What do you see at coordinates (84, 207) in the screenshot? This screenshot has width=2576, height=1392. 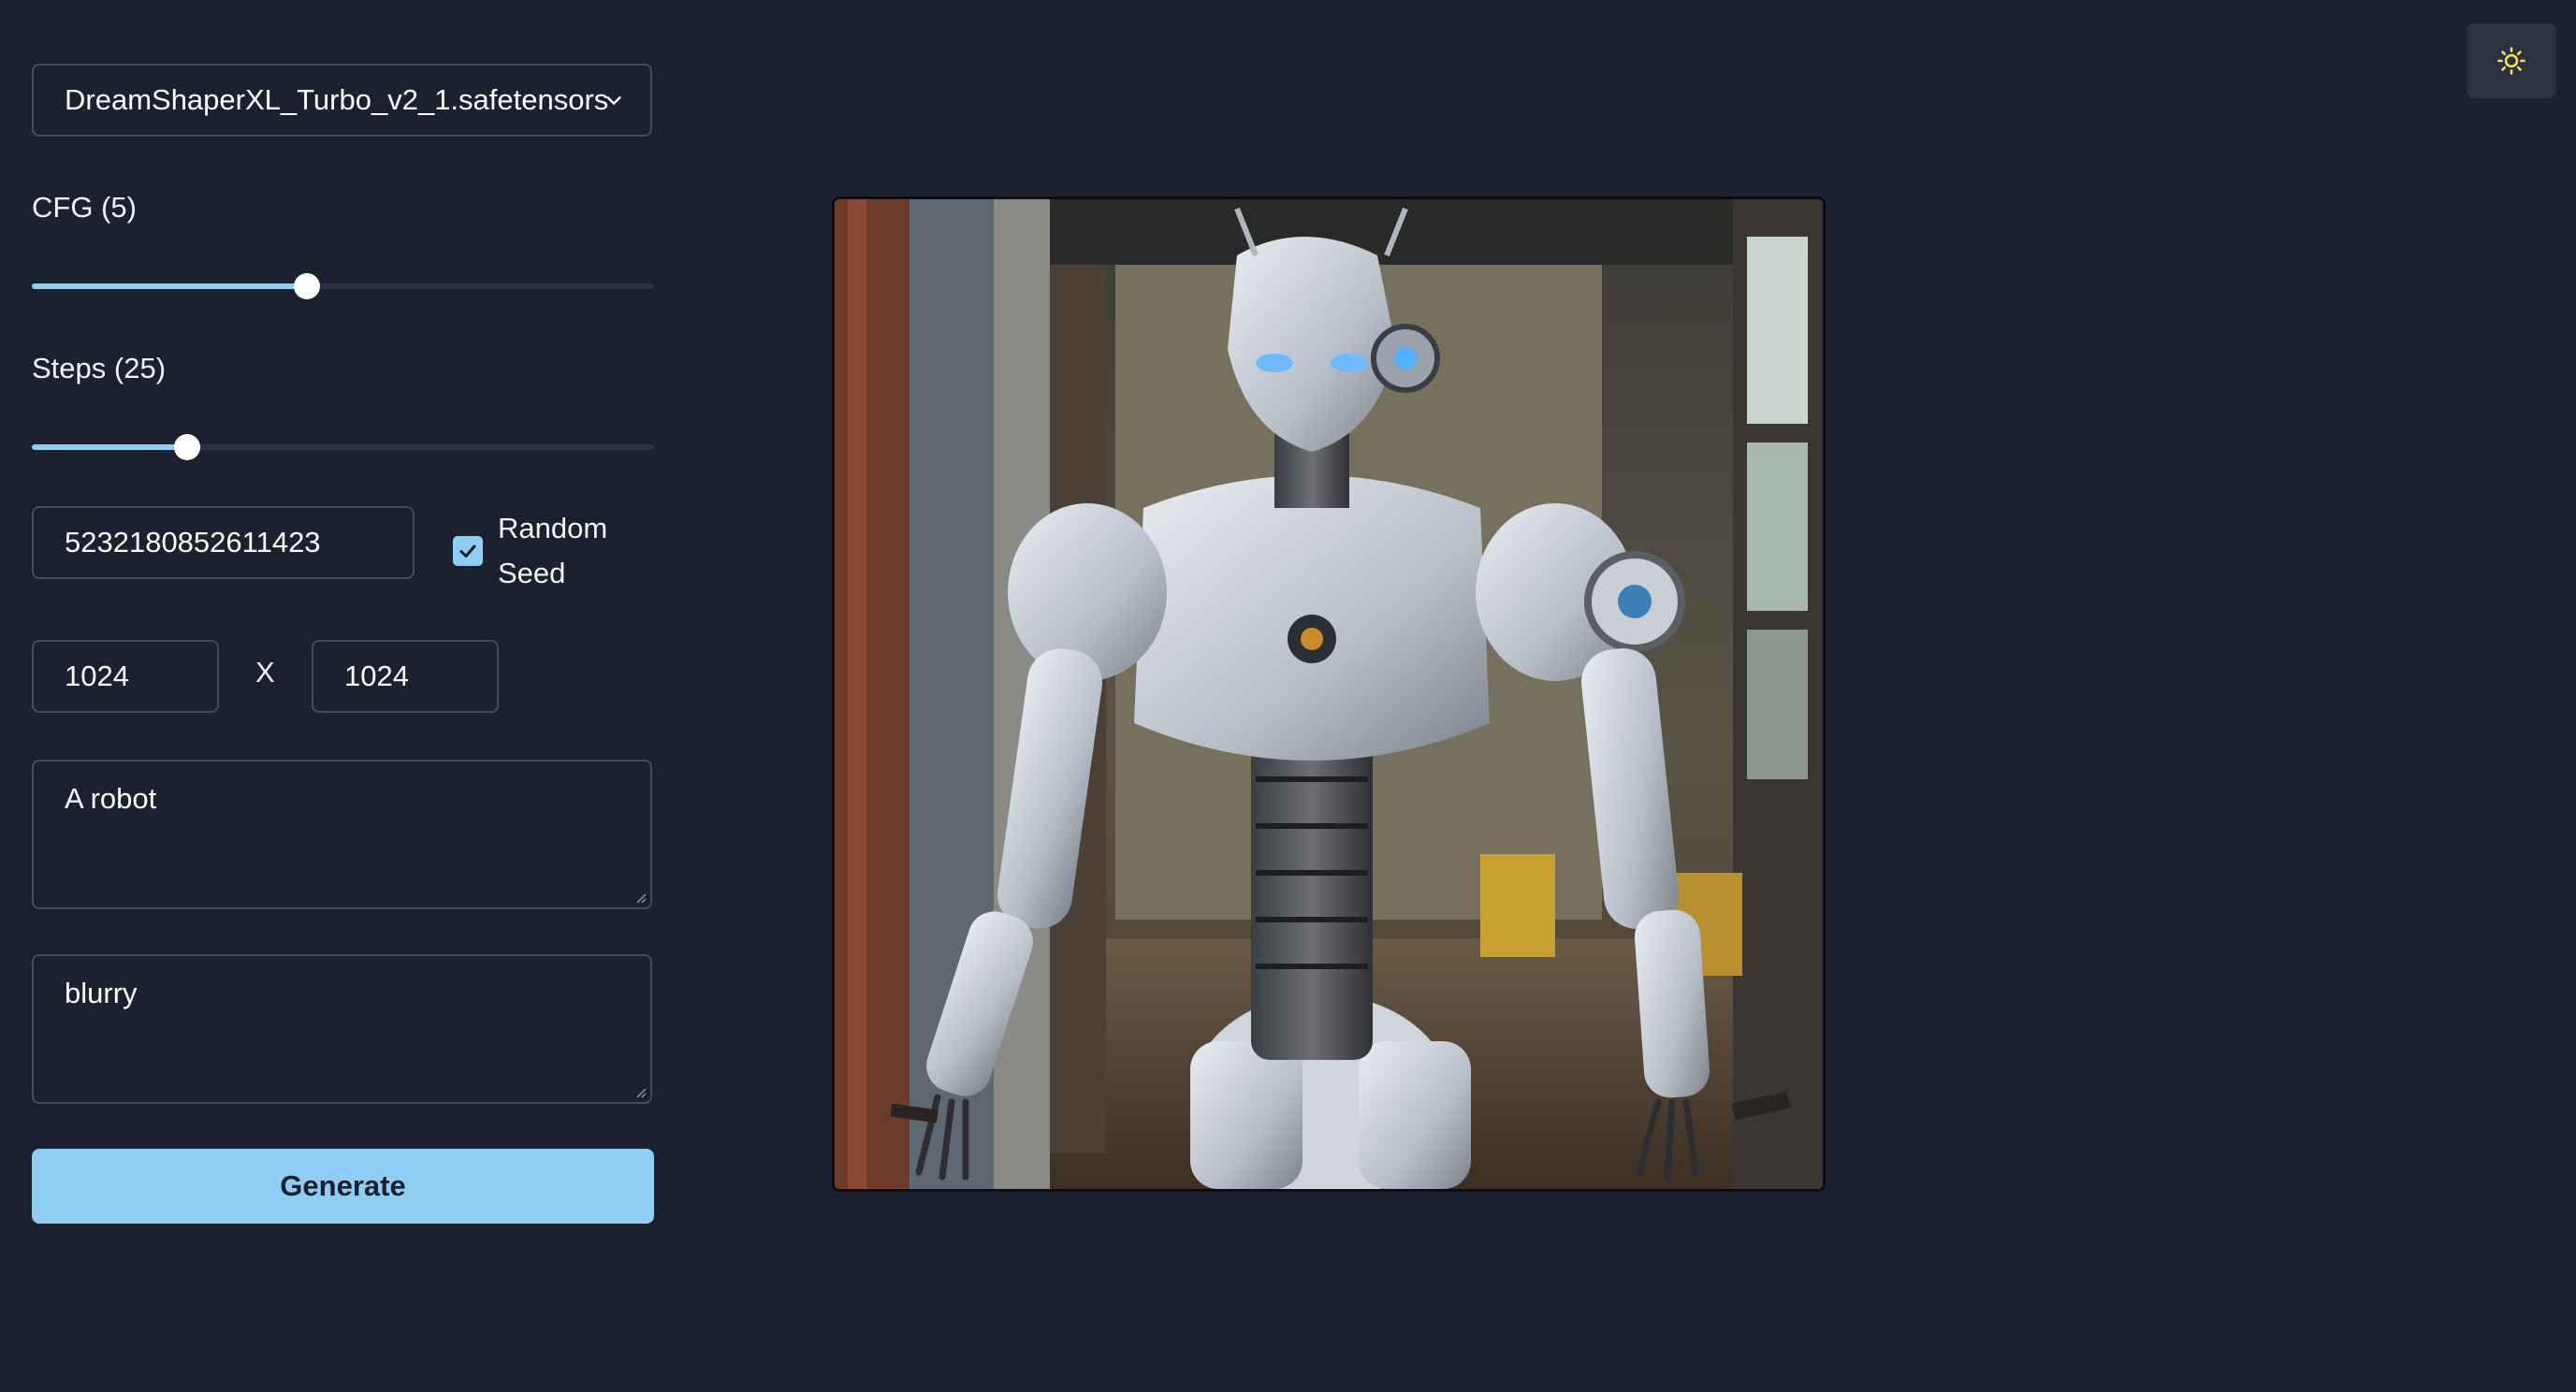 I see `cfg-label: CFG (5)` at bounding box center [84, 207].